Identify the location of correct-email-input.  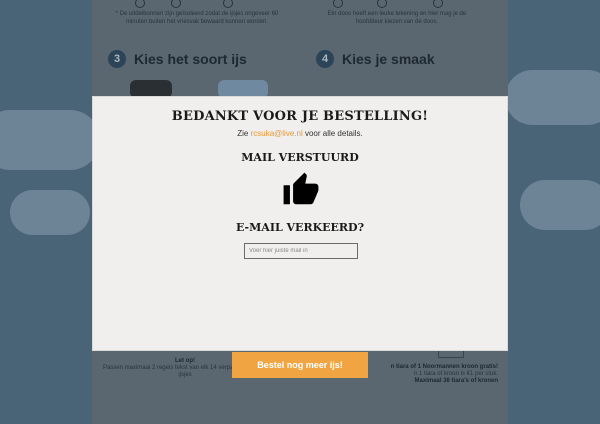
(301, 251).